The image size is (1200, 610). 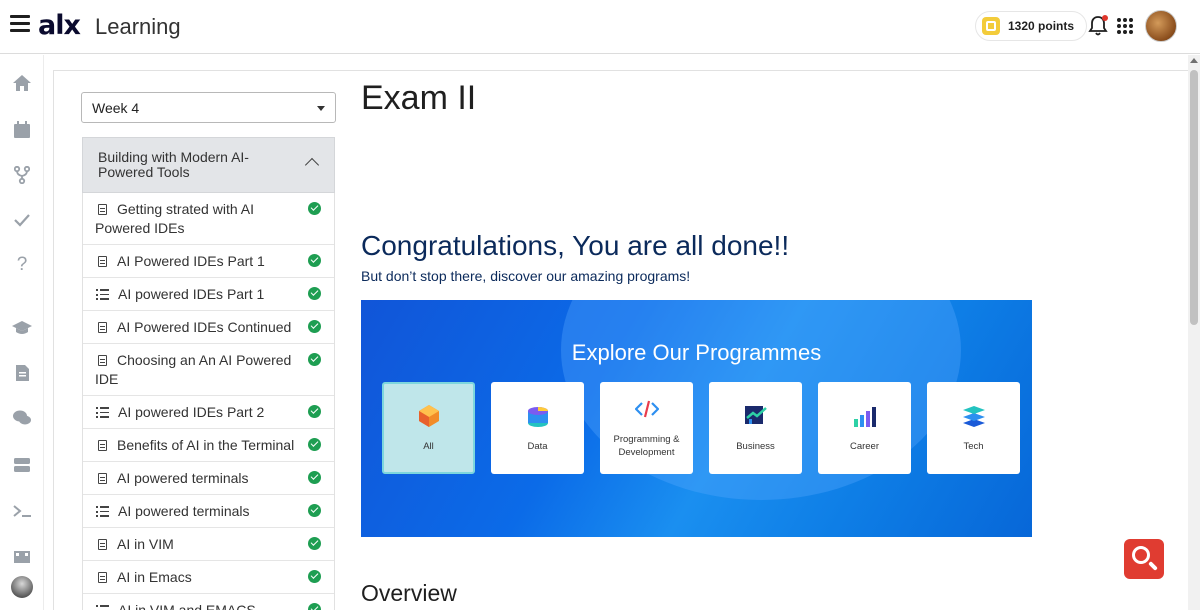 What do you see at coordinates (208, 107) in the screenshot?
I see `week-select: Week 4` at bounding box center [208, 107].